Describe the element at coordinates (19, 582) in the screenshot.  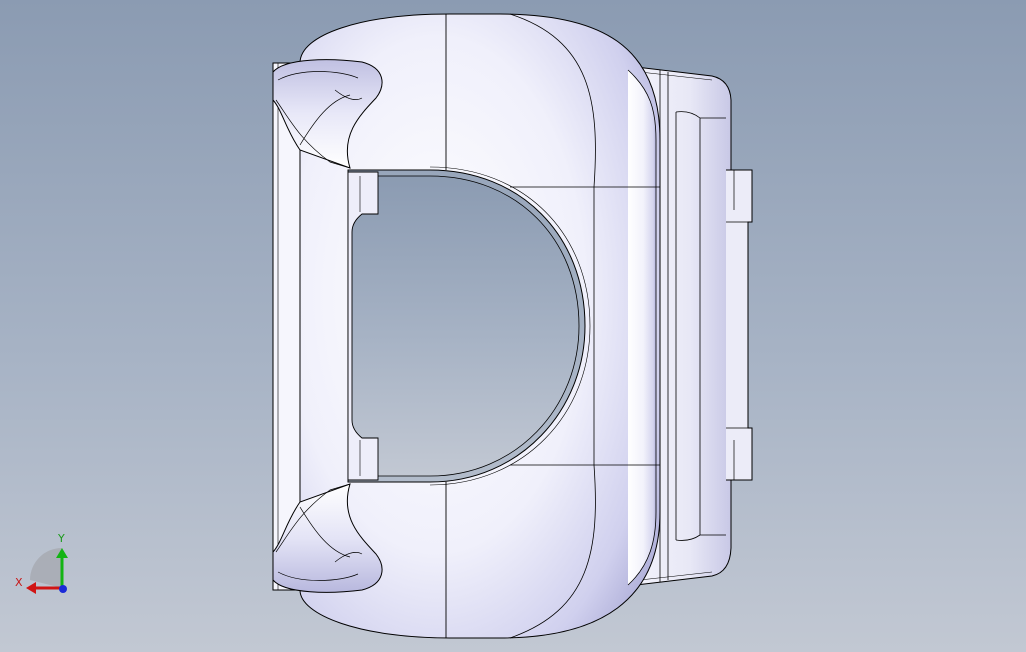
I see `x-axis-label: X` at that location.